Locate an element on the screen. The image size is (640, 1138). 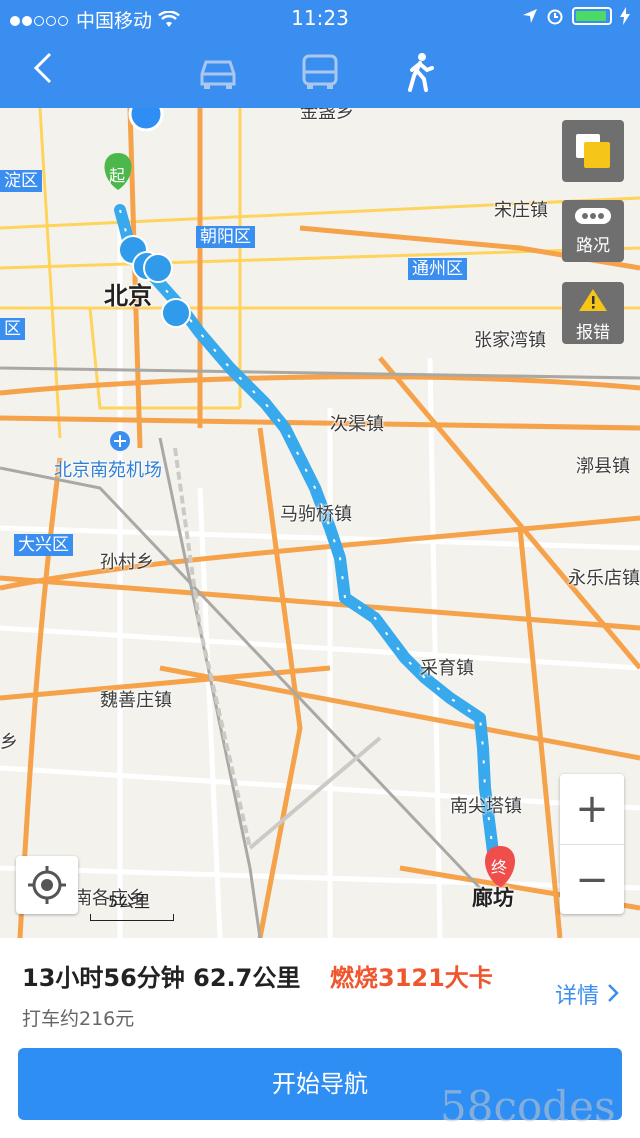
traffic-button: 路况 is located at coordinates (593, 231).